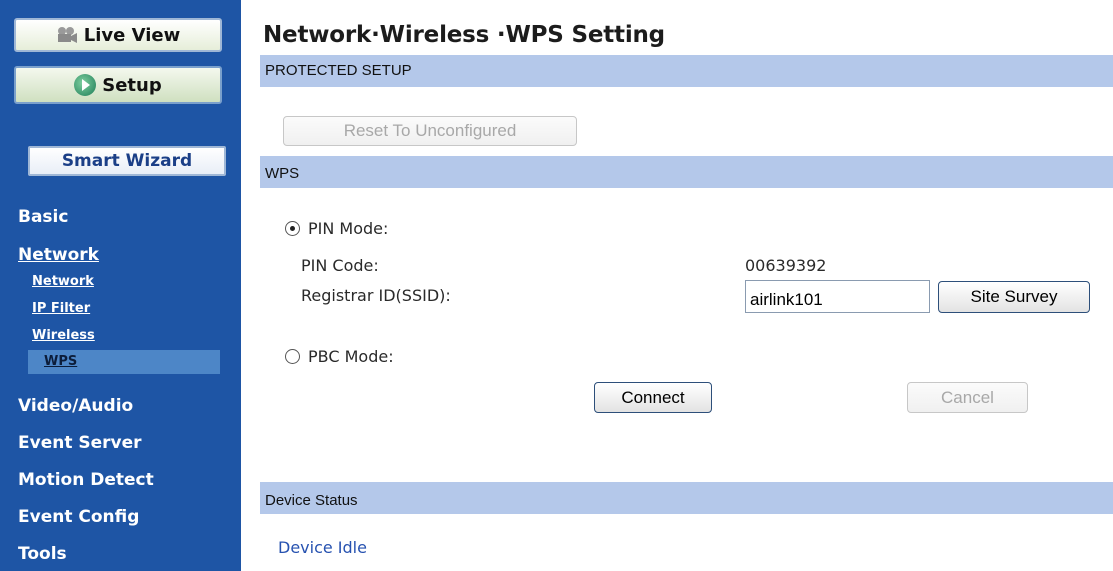  What do you see at coordinates (61, 308) in the screenshot?
I see `nav-sub-ip-filter: IP Filter` at bounding box center [61, 308].